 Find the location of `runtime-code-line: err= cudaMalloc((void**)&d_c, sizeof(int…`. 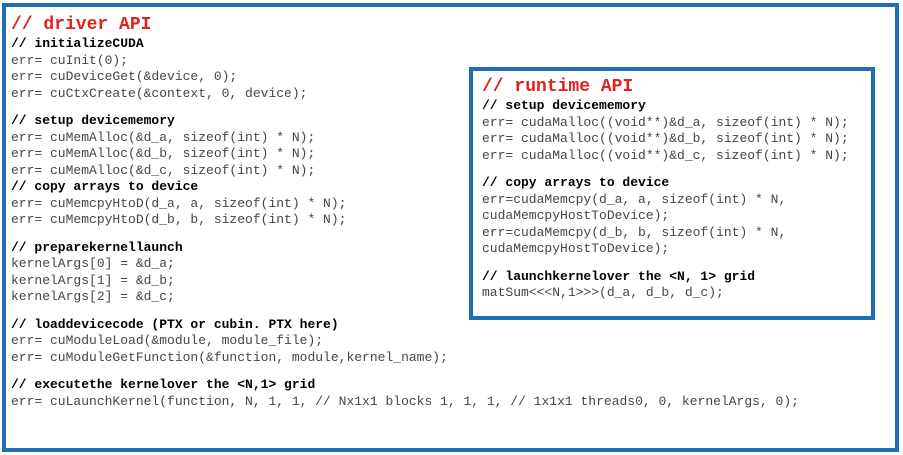

runtime-code-line: err= cudaMalloc((void**)&d_c, sizeof(int… is located at coordinates (665, 155).